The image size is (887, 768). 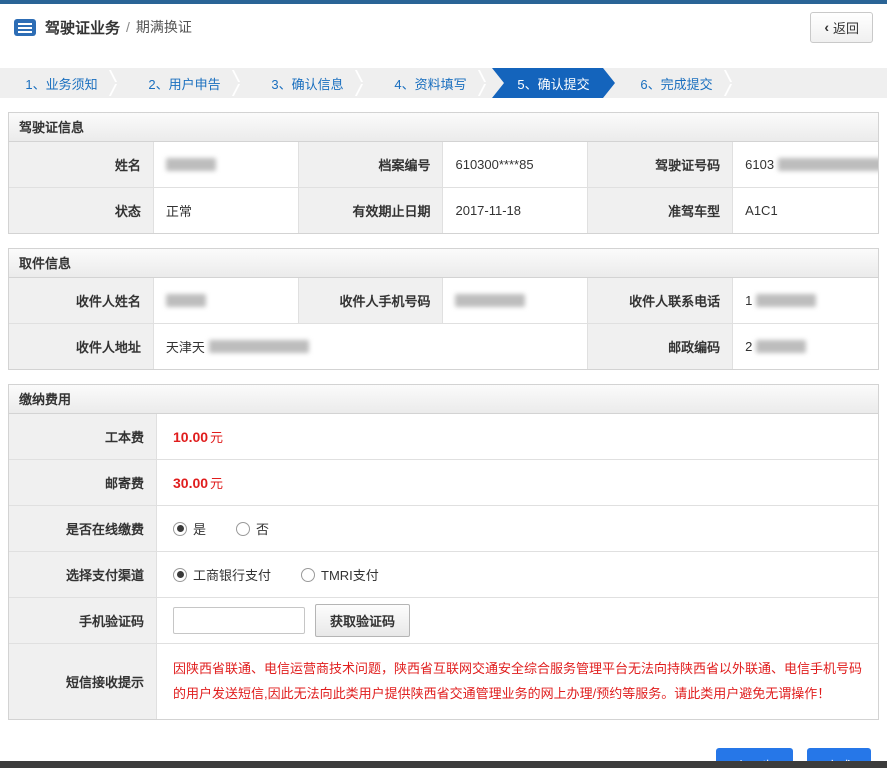 I want to click on recipient-tel-label: 收件人联系电话, so click(x=661, y=300).